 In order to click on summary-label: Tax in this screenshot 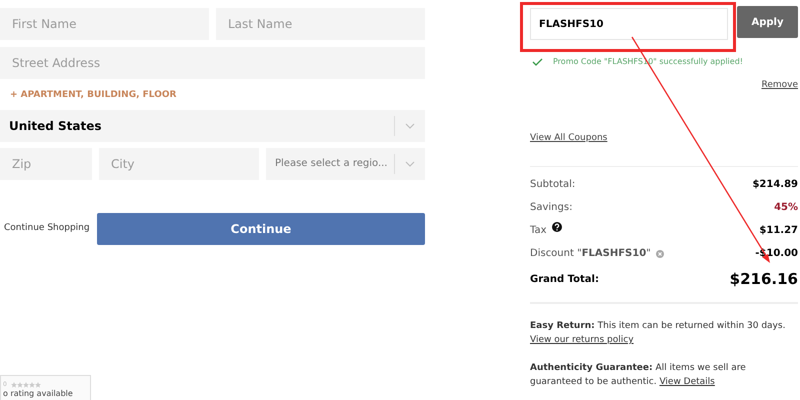, I will do `click(538, 231)`.